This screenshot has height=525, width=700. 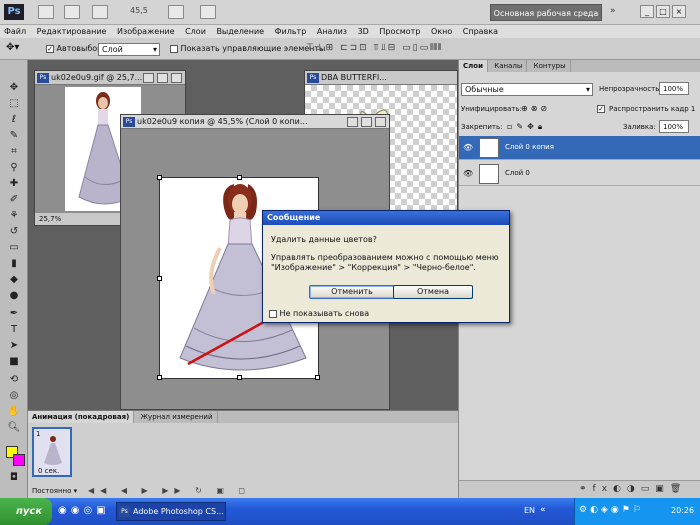 What do you see at coordinates (546, 12) in the screenshot?
I see `workspace-button: Основная рабочая среда` at bounding box center [546, 12].